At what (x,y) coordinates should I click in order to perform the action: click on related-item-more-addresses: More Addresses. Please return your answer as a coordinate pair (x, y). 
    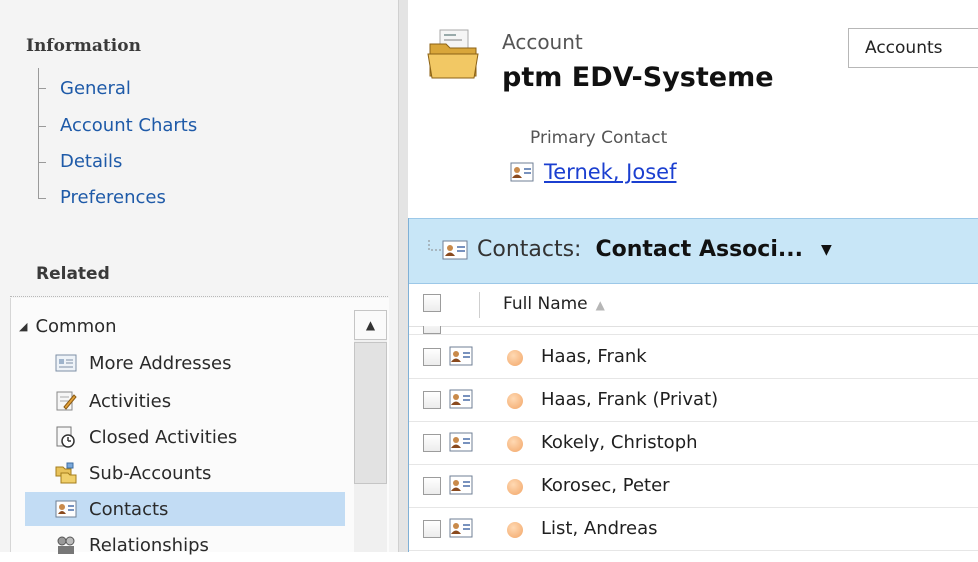
    Looking at the image, I should click on (185, 363).